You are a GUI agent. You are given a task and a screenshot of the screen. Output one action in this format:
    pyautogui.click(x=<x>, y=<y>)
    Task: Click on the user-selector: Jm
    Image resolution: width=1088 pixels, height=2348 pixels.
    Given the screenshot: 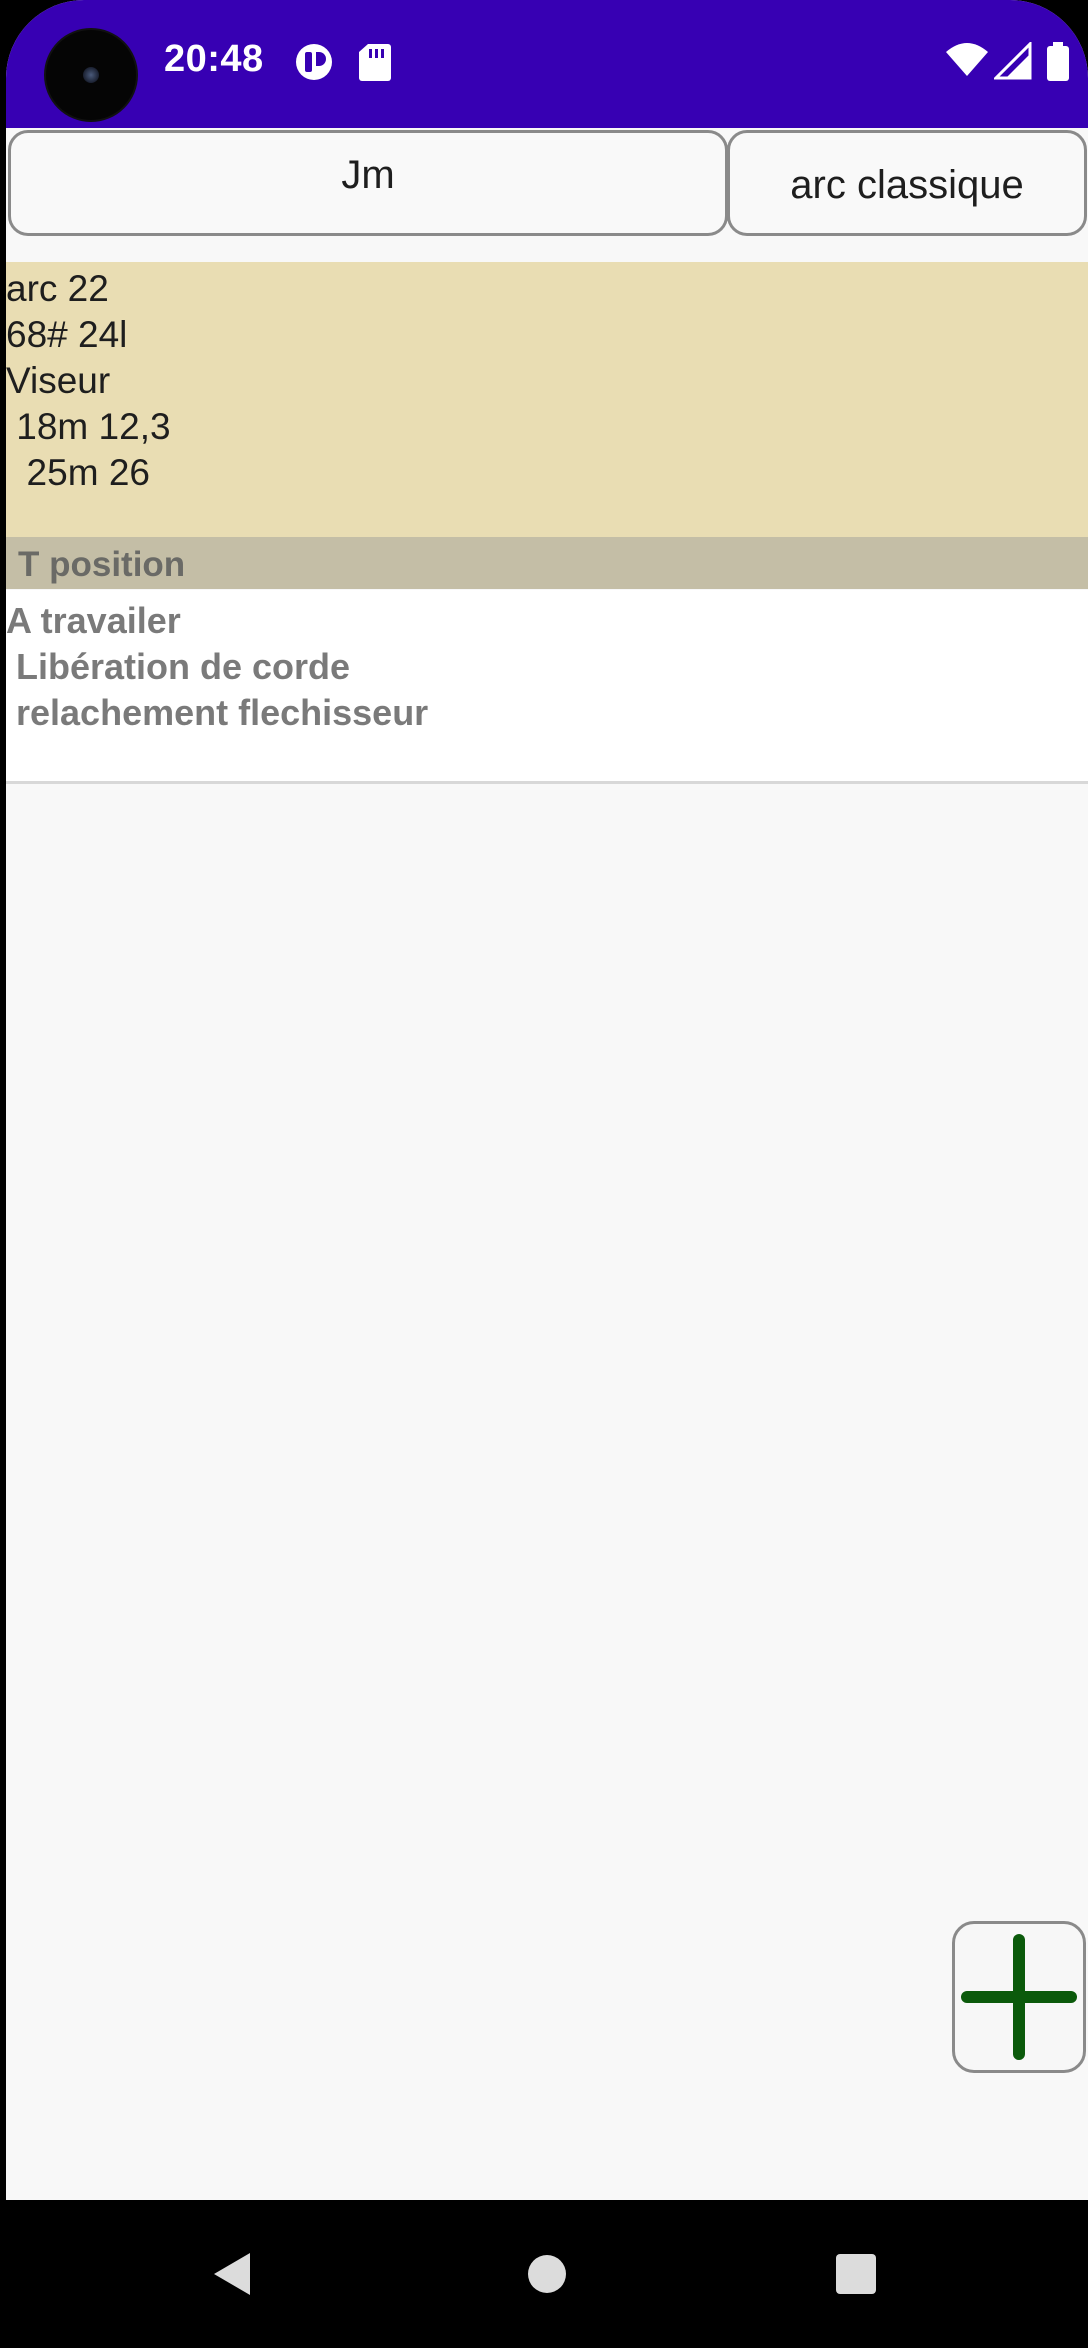 What is the action you would take?
    pyautogui.click(x=368, y=183)
    